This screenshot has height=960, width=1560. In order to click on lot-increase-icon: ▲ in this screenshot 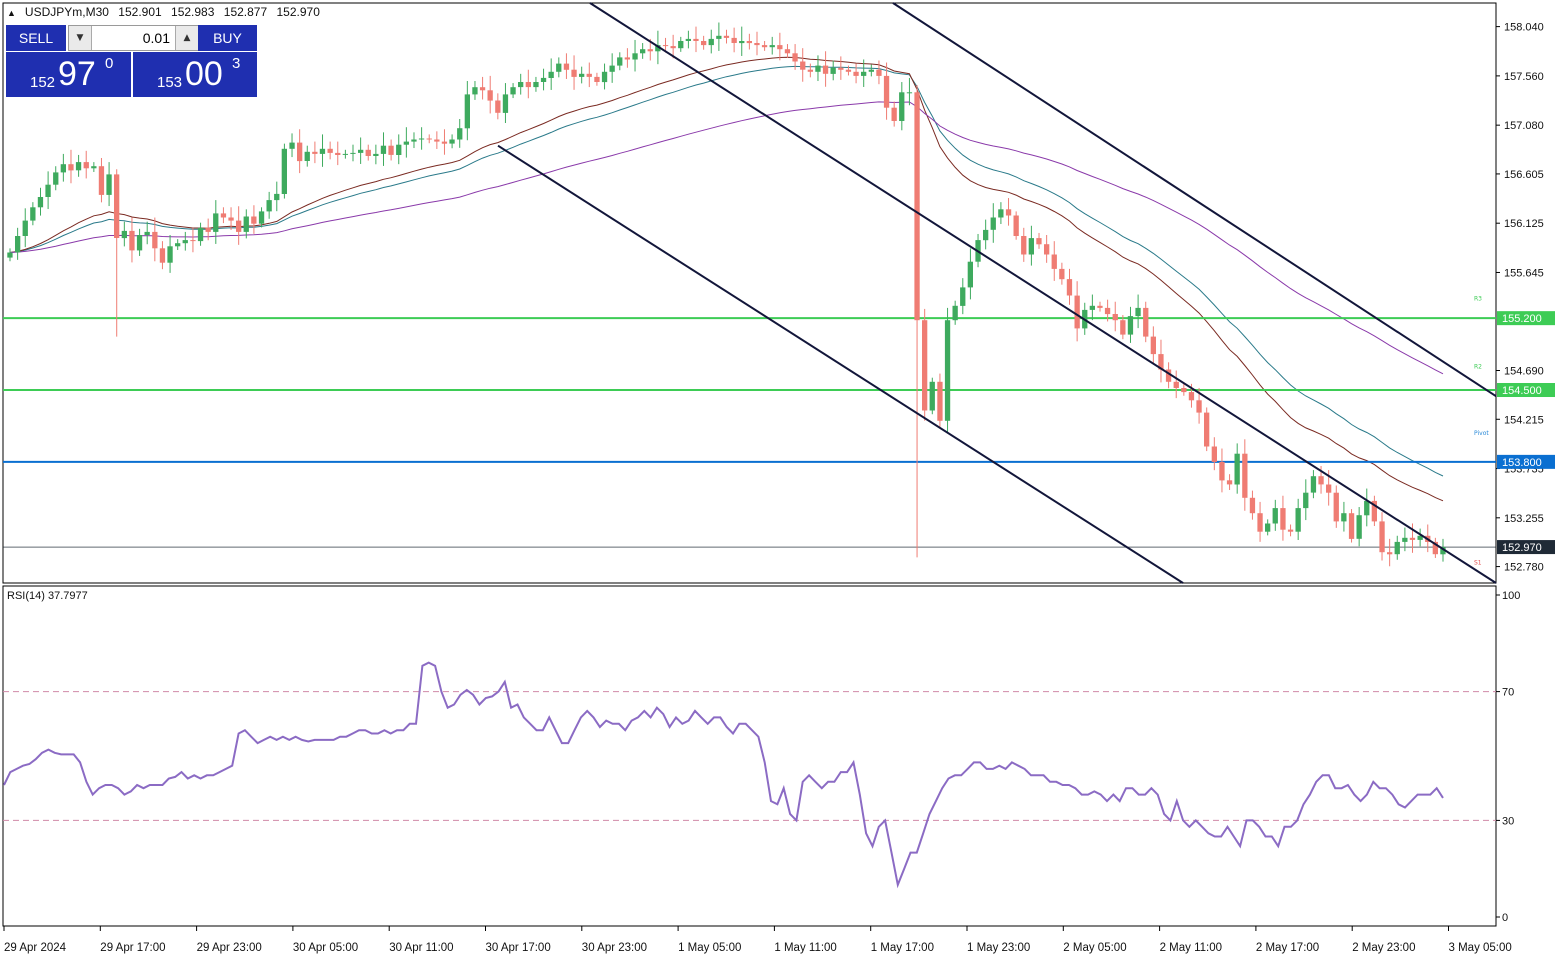, I will do `click(186, 38)`.